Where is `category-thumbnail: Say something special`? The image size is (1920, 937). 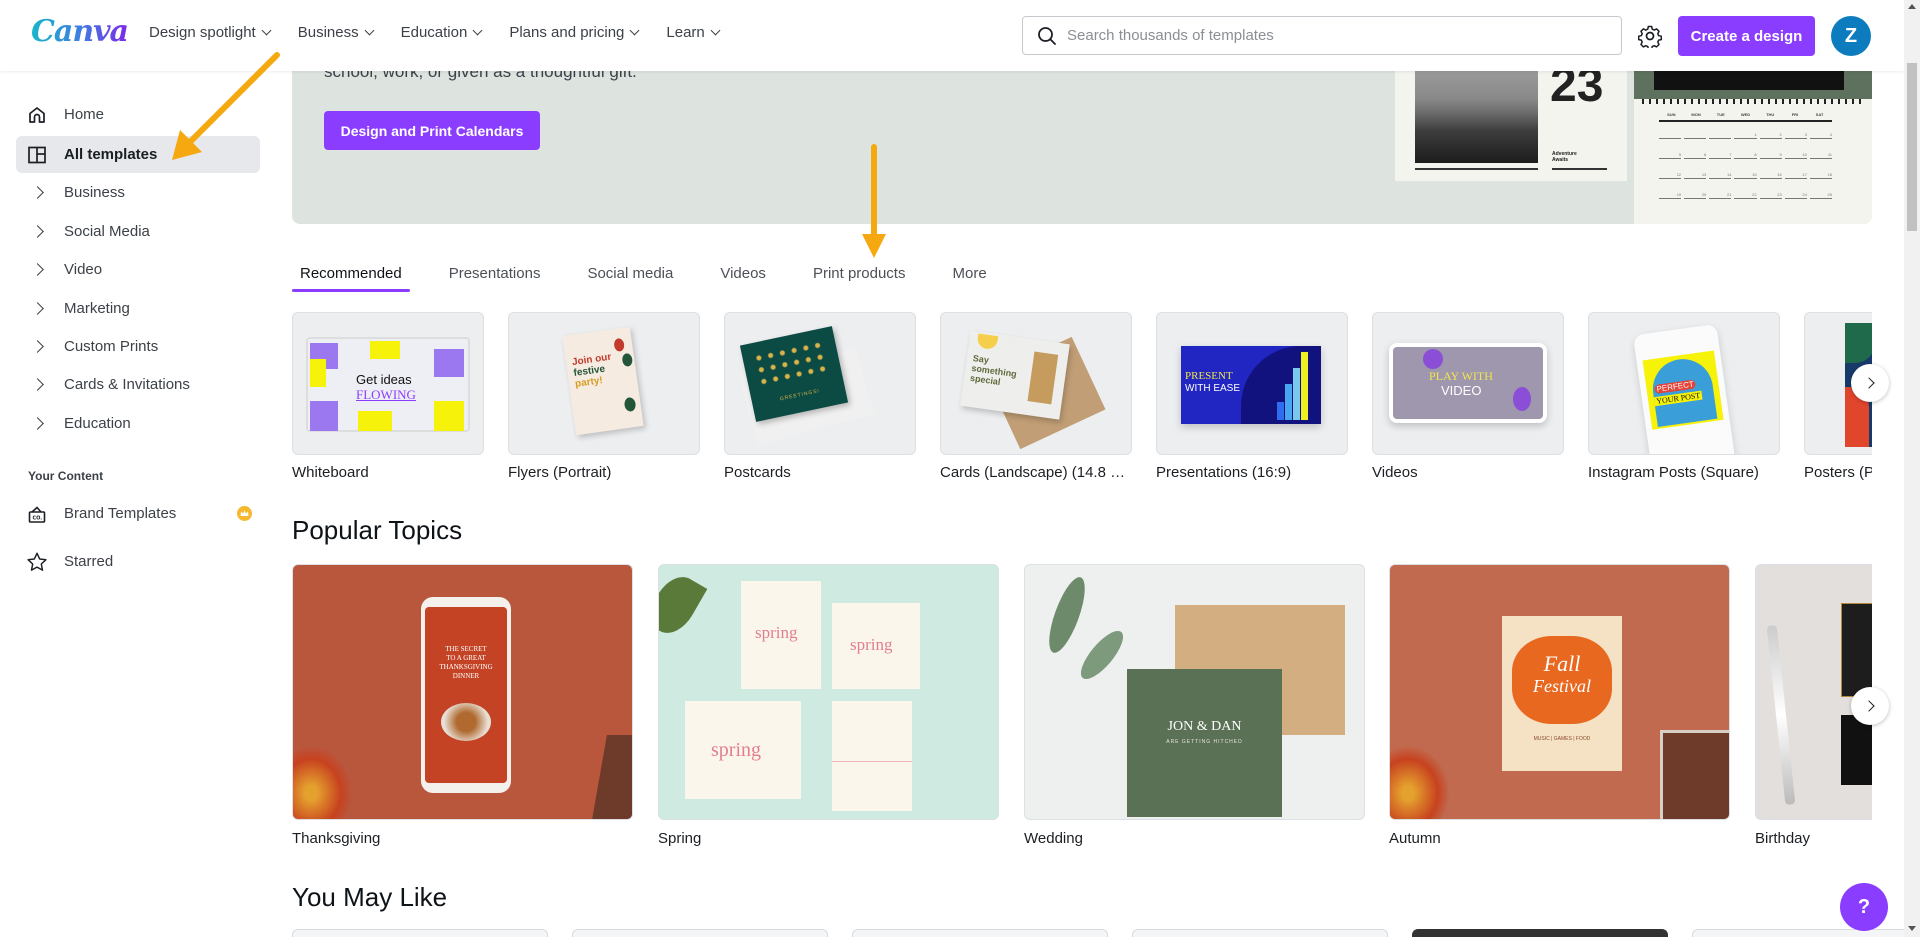
category-thumbnail: Say something special is located at coordinates (1036, 383).